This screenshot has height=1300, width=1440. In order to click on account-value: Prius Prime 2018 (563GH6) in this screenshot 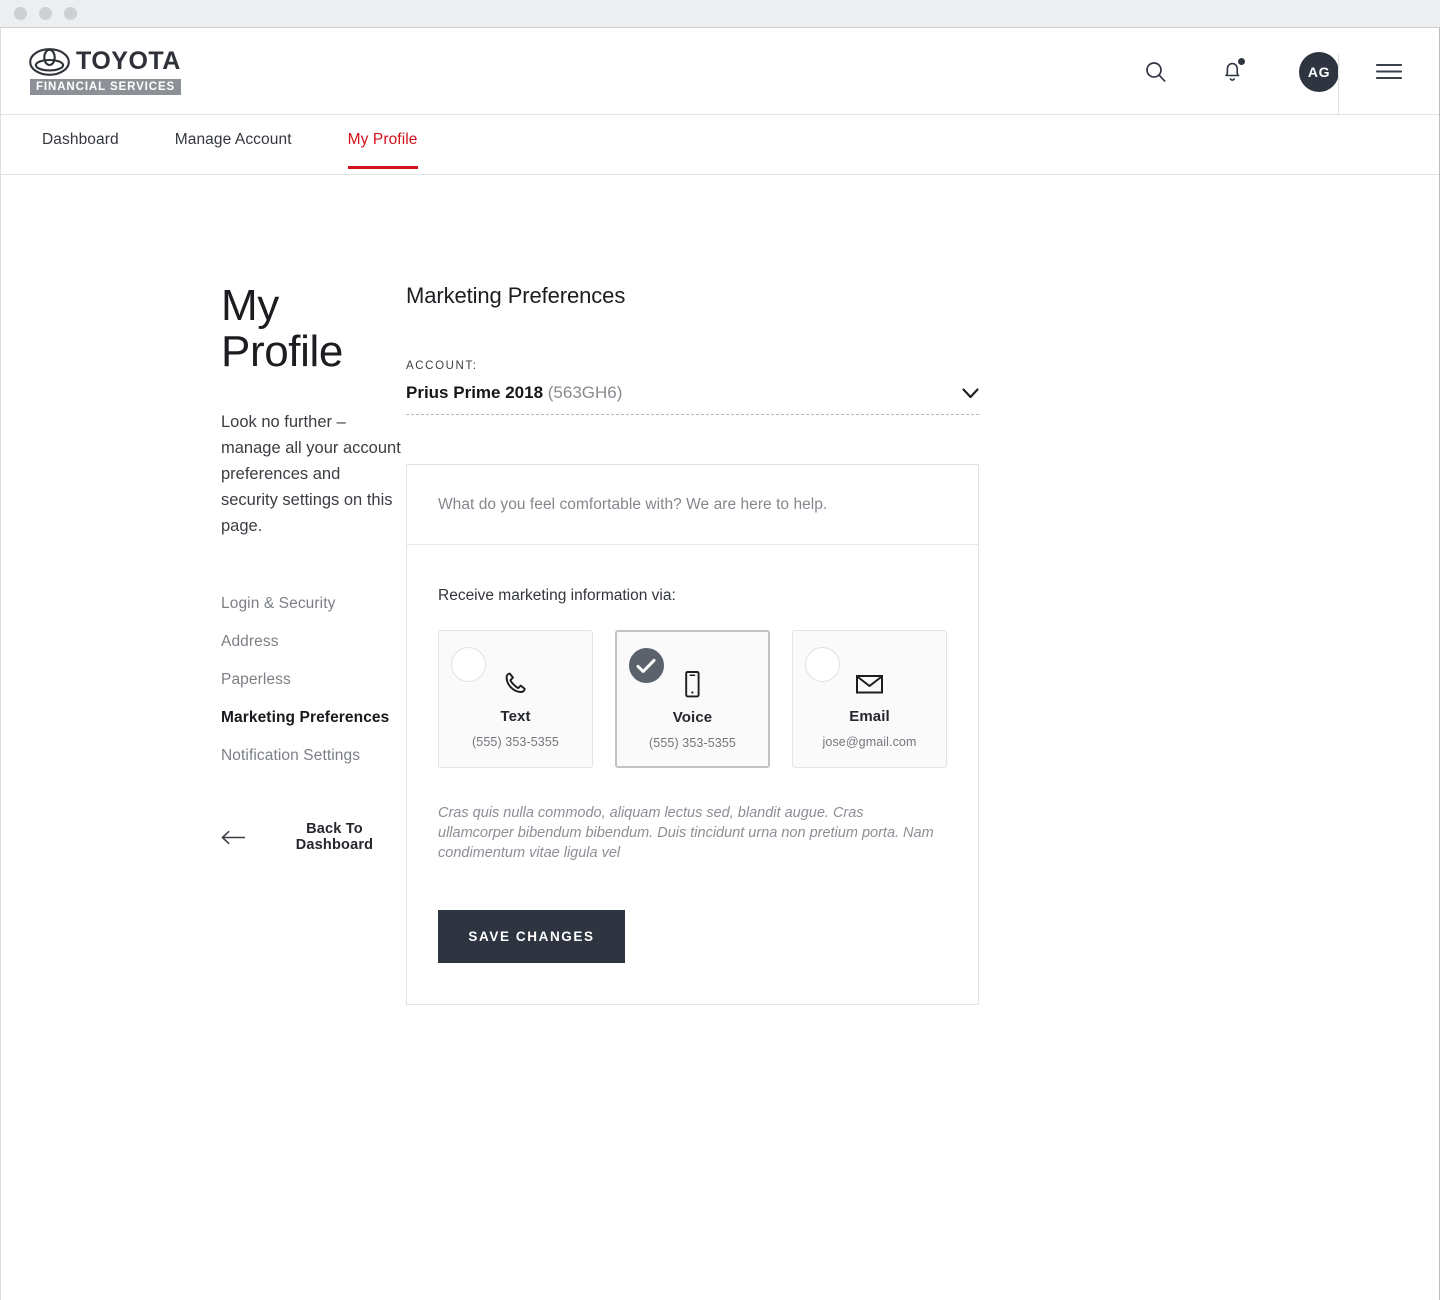, I will do `click(514, 393)`.